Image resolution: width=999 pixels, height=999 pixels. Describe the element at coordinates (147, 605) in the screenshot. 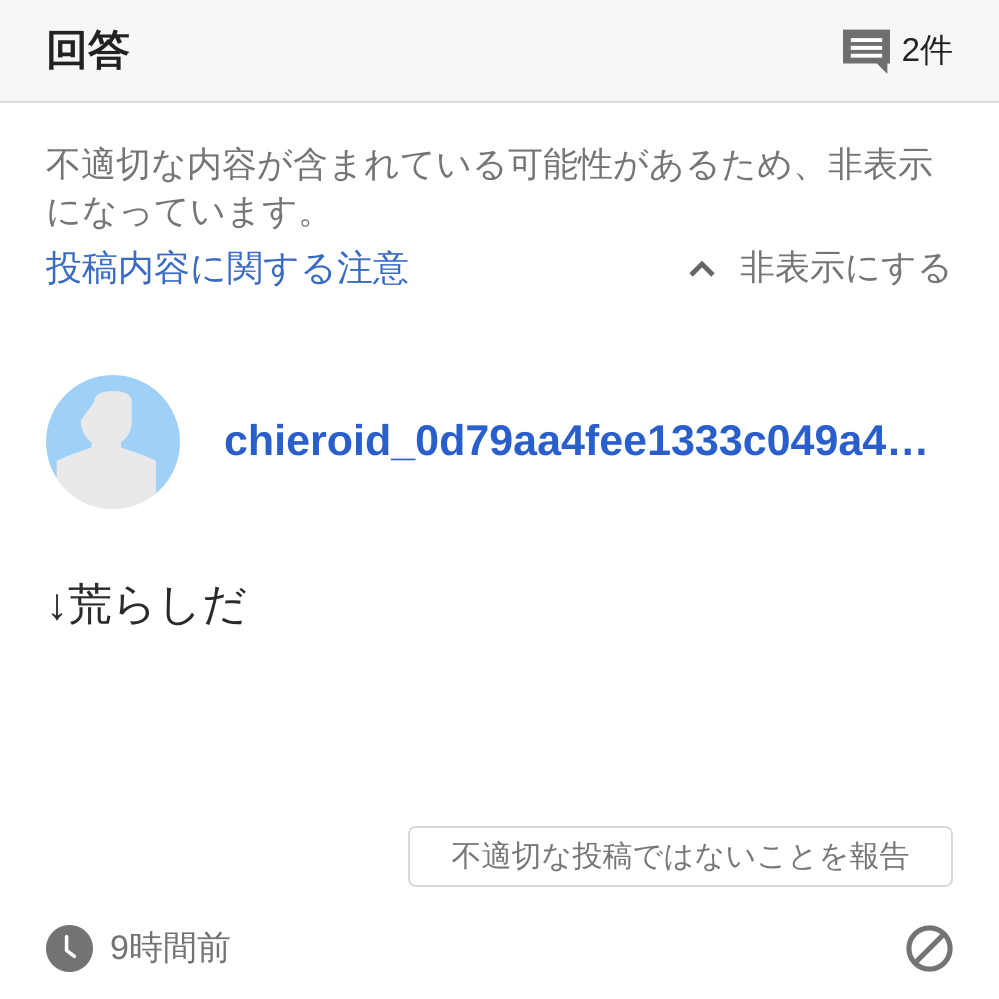

I see `answer-text: ↓荒らしだ` at that location.